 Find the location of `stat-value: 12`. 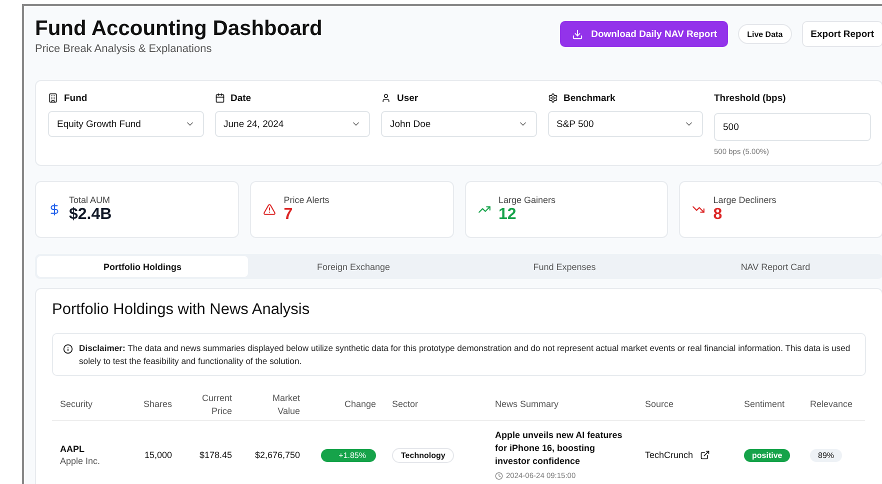

stat-value: 12 is located at coordinates (508, 214).